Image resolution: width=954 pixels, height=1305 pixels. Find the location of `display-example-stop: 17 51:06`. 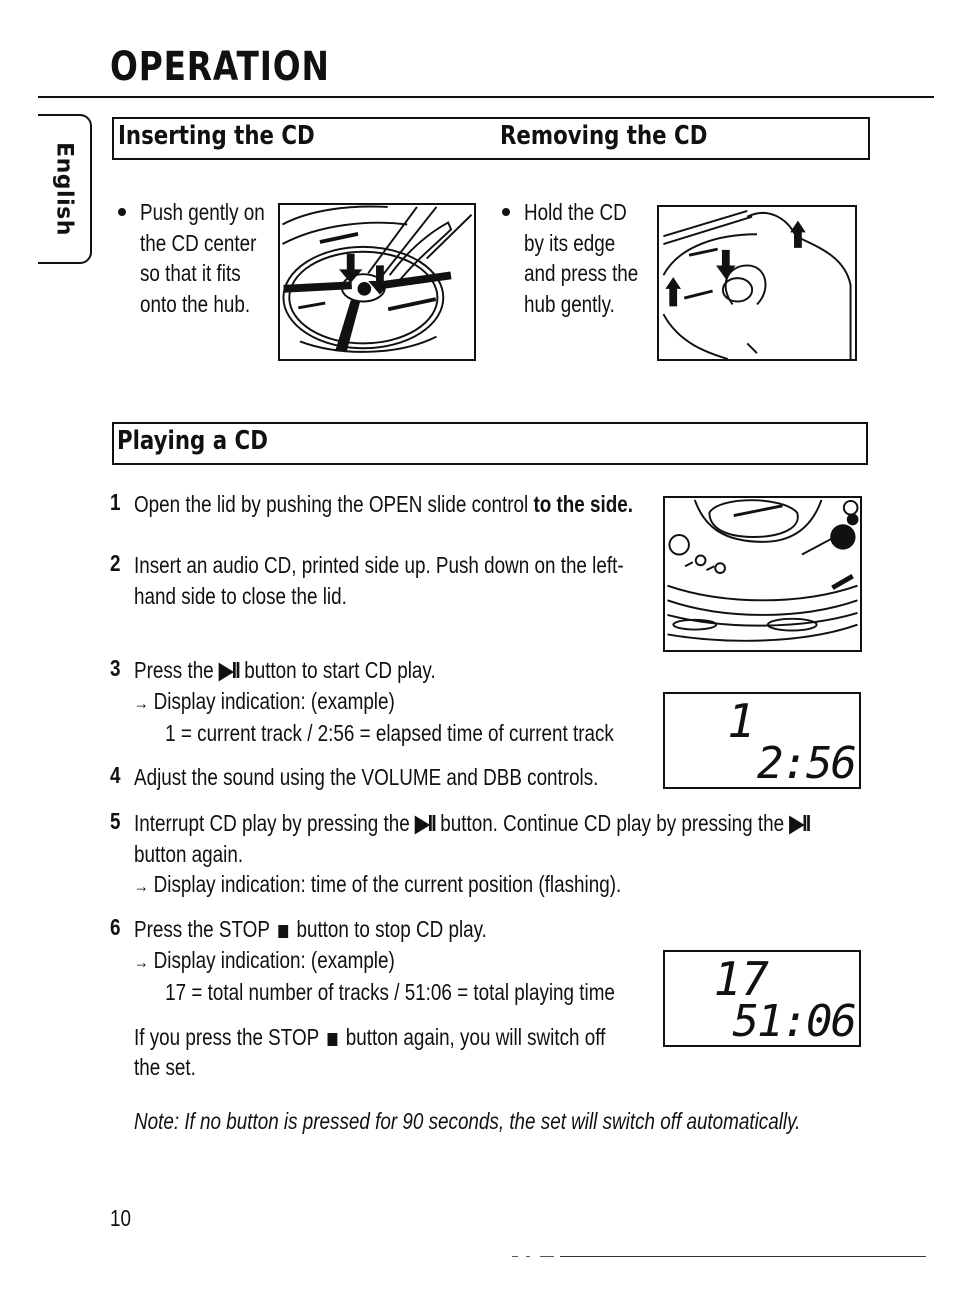

display-example-stop: 17 51:06 is located at coordinates (762, 998).